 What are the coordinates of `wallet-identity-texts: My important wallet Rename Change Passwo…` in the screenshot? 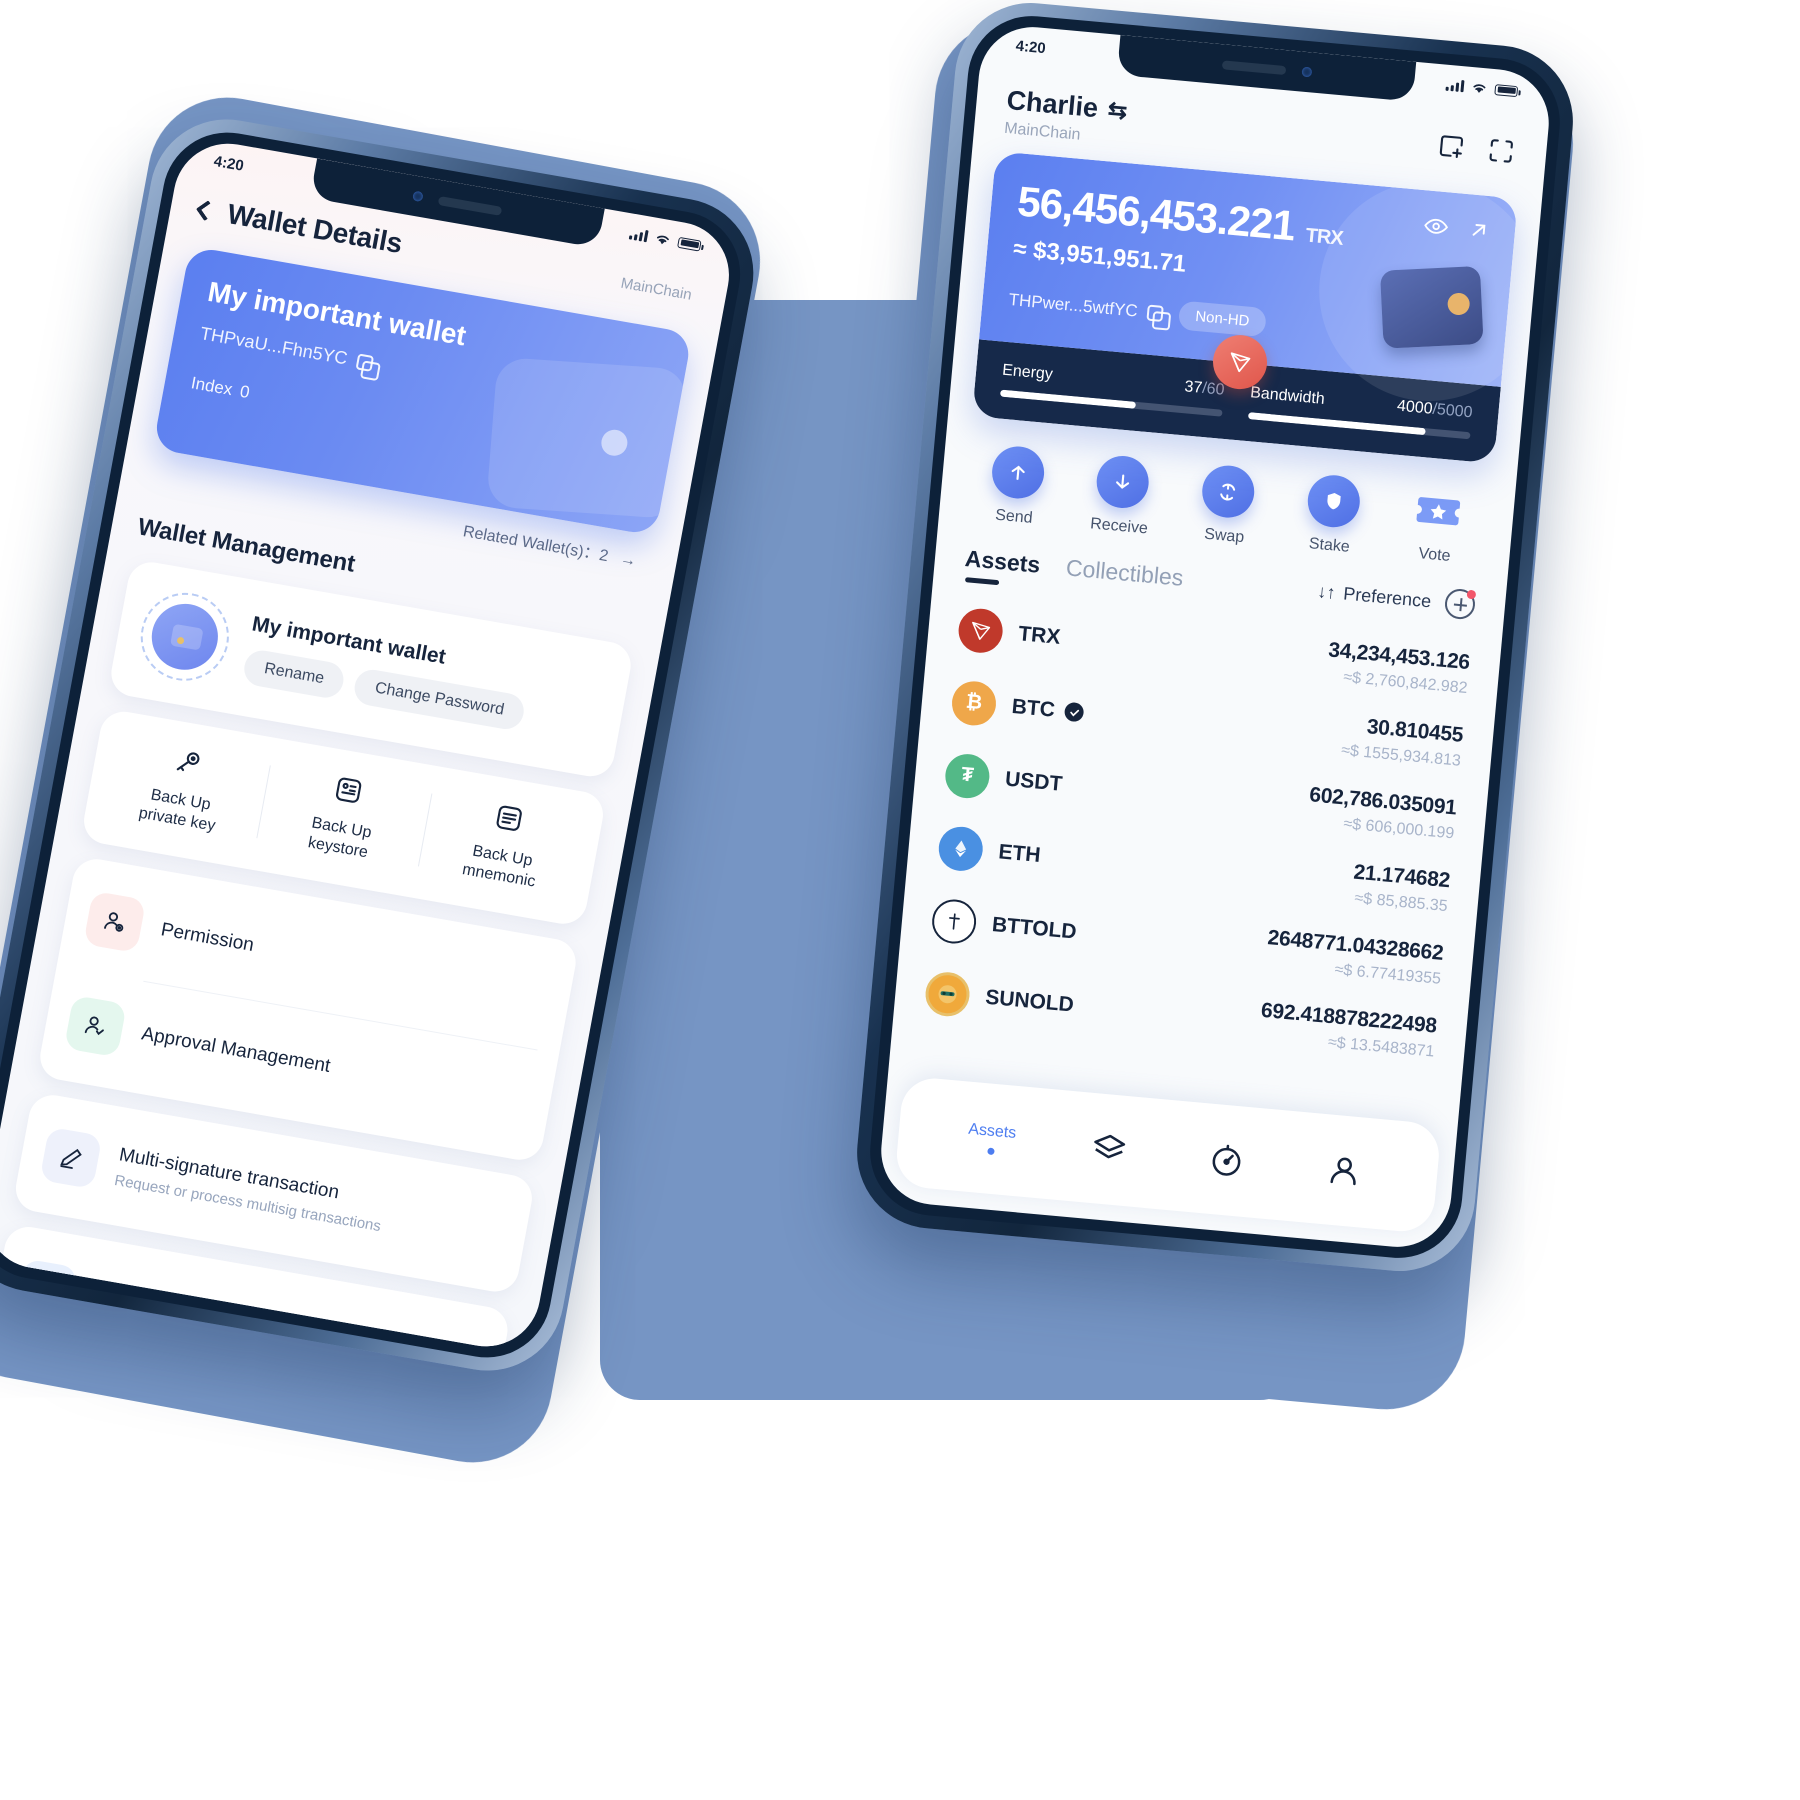 It's located at (387, 672).